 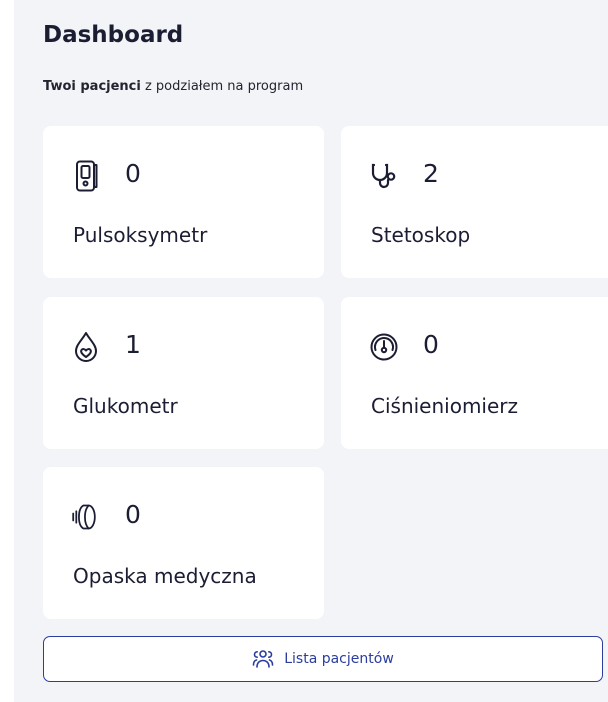 I want to click on program-label: Pulsoksymetr, so click(x=140, y=235).